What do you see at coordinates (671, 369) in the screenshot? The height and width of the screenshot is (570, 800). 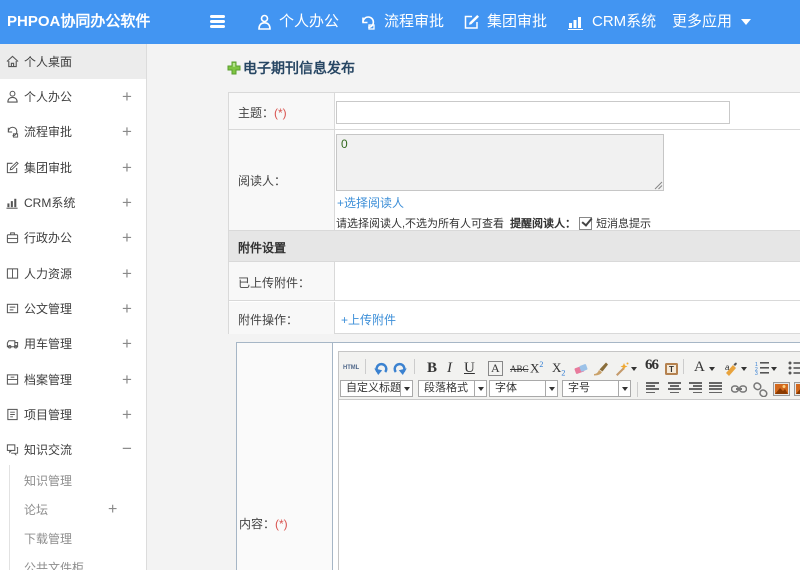 I see `svg-text: T` at bounding box center [671, 369].